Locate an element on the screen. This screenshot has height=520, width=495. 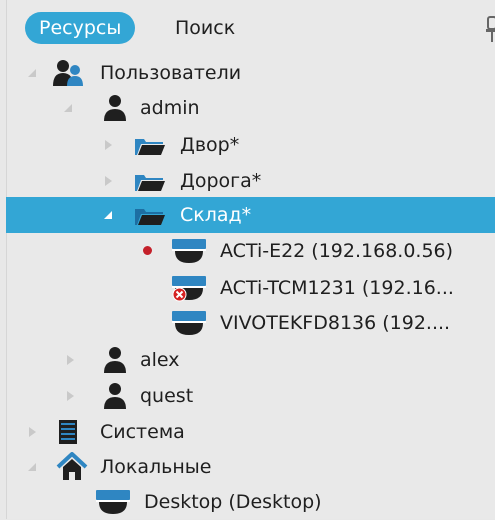
users-icon is located at coordinates (68, 73).